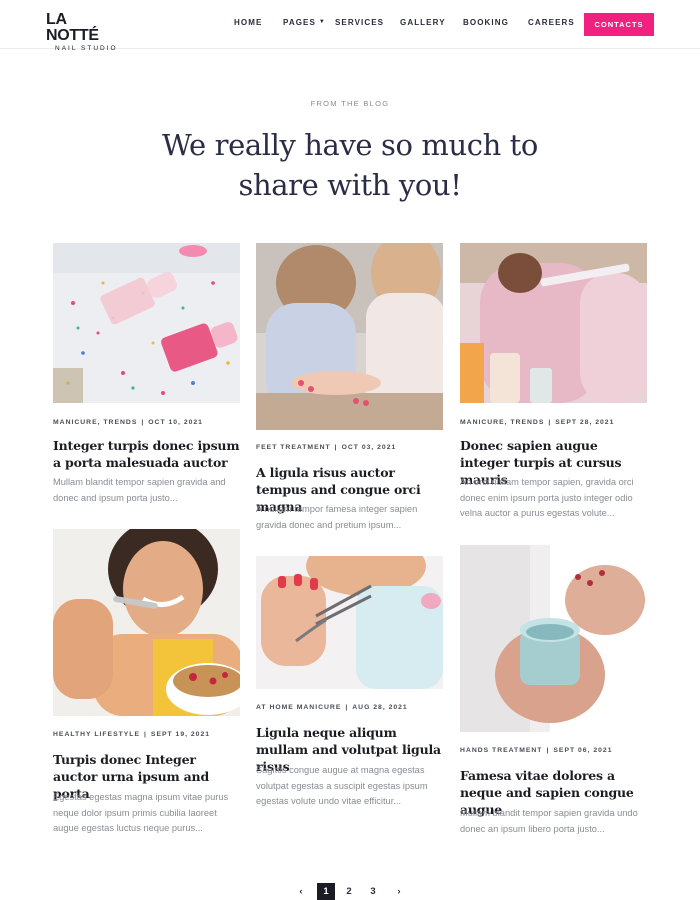 Image resolution: width=700 pixels, height=900 pixels. Describe the element at coordinates (553, 323) in the screenshot. I see `post-image-nail-filing` at that location.